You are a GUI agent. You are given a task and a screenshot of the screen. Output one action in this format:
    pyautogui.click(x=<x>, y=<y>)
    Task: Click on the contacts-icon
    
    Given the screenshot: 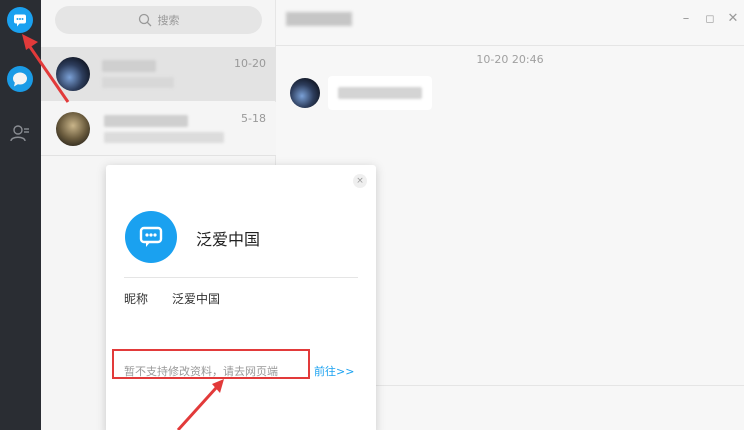 What is the action you would take?
    pyautogui.click(x=19, y=133)
    